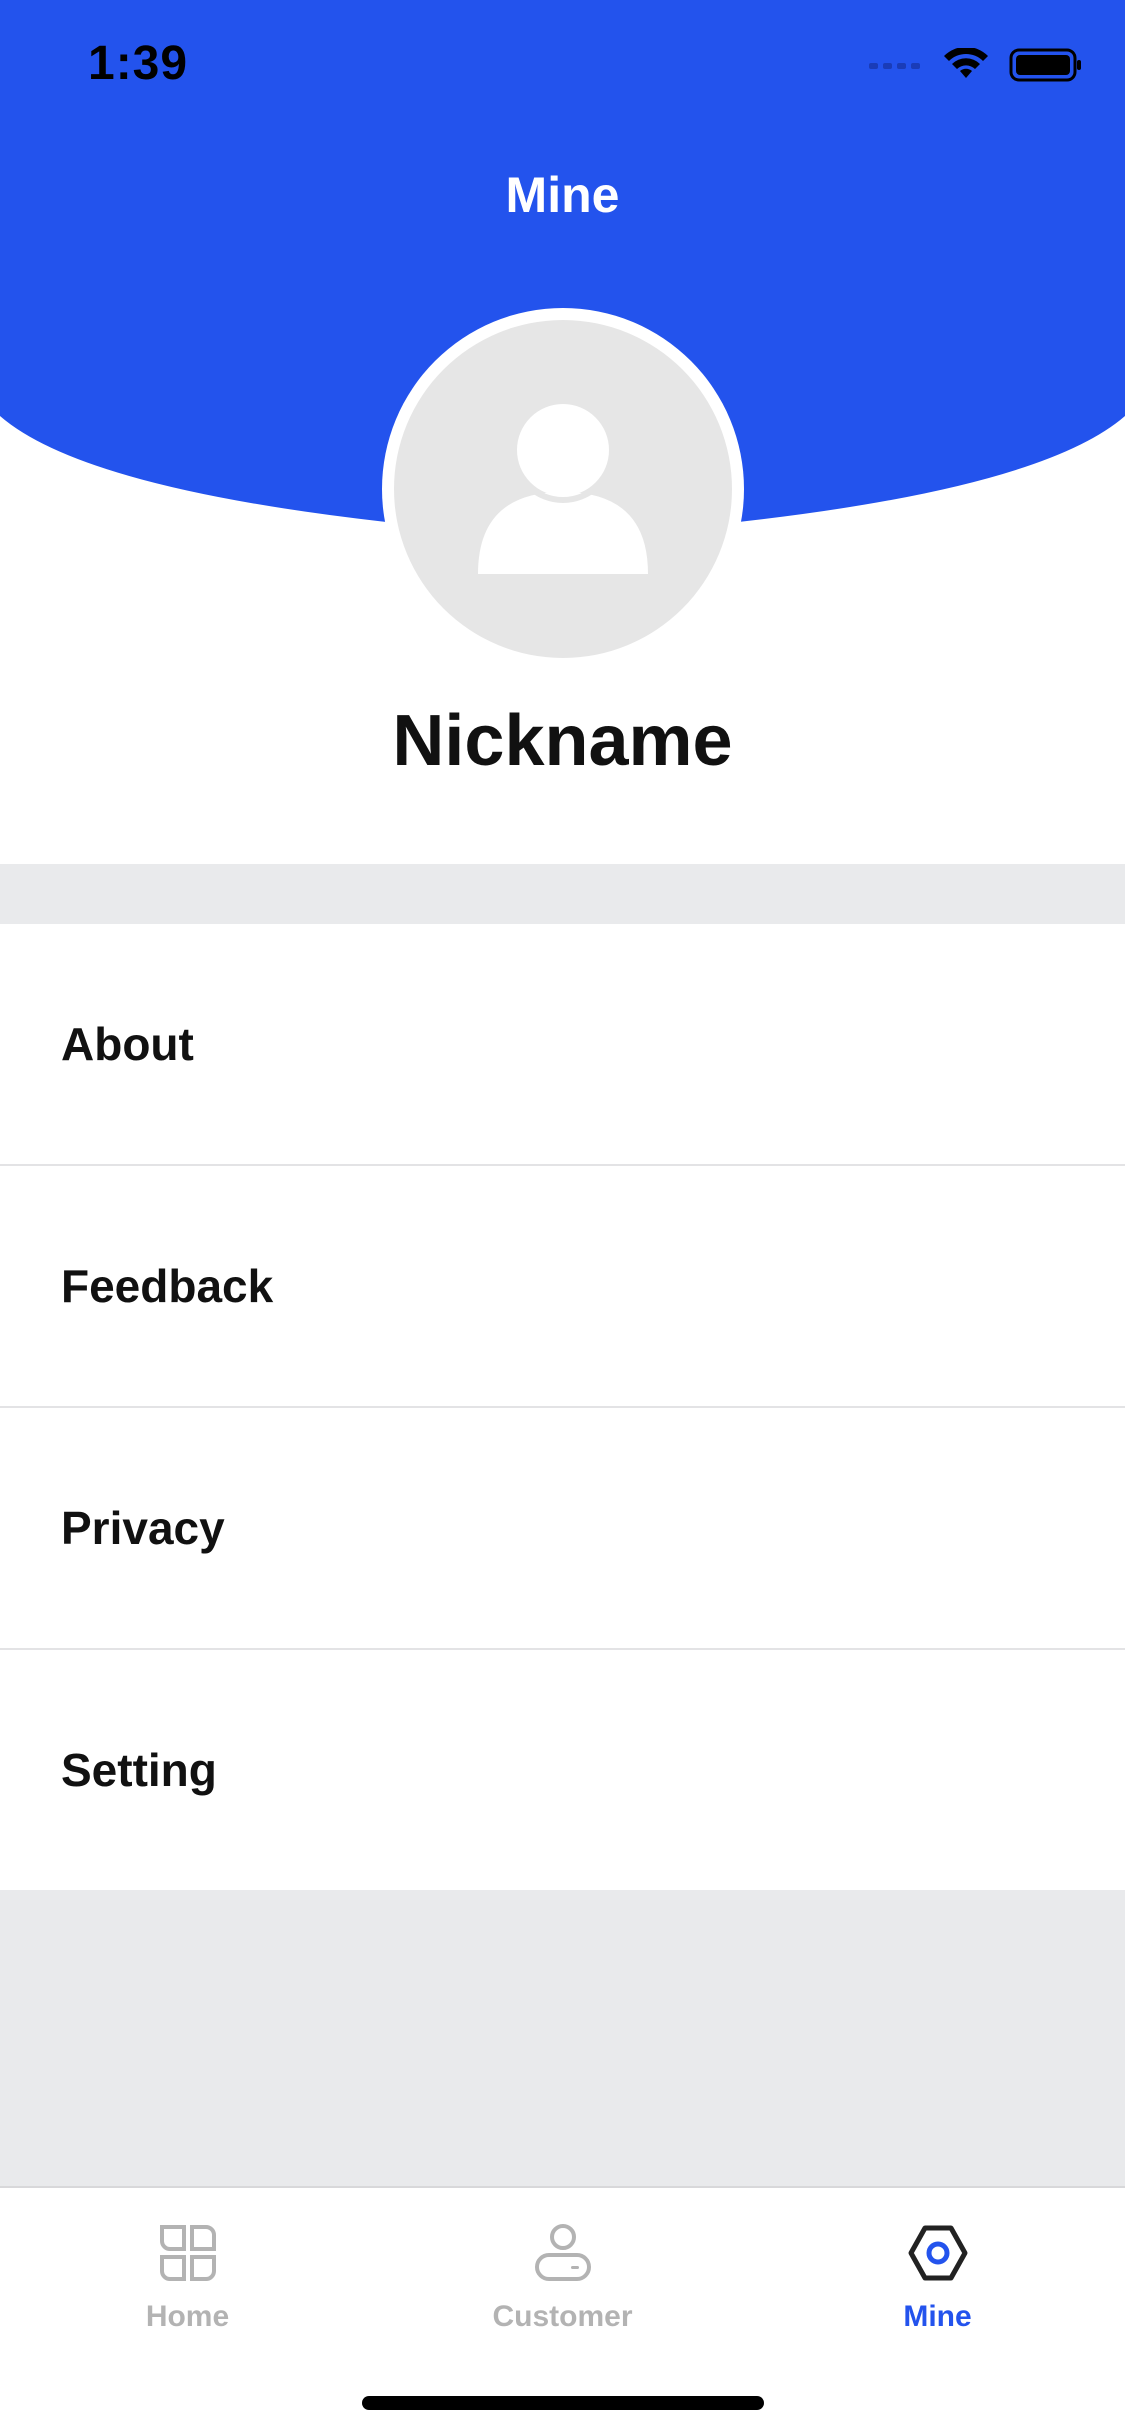 This screenshot has height=2436, width=1125. What do you see at coordinates (562, 1287) in the screenshot?
I see `menu-item-feedback: Feedback` at bounding box center [562, 1287].